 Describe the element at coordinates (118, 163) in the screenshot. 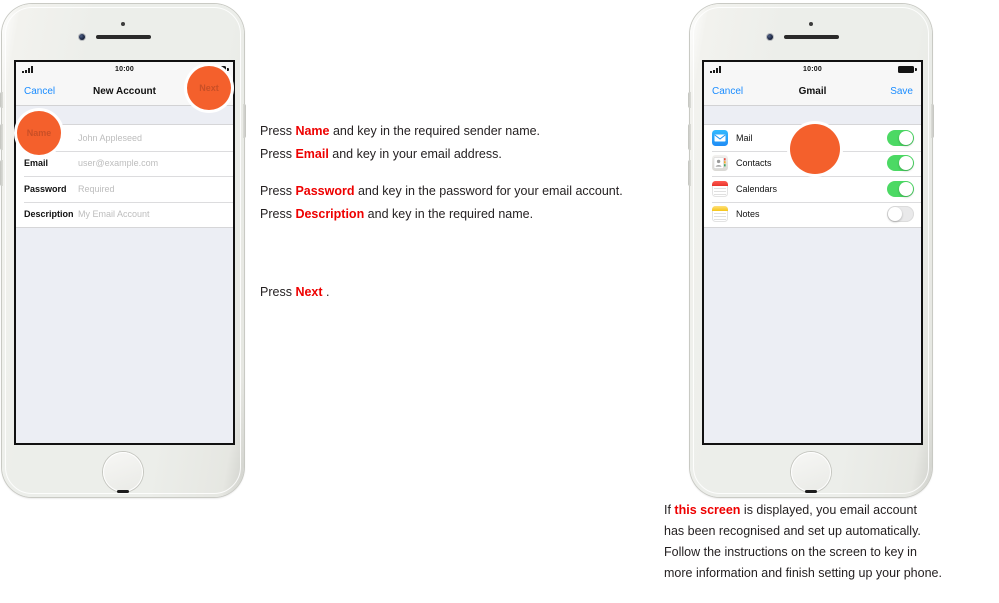

I see `email-field-placeholder: user@example.com` at that location.